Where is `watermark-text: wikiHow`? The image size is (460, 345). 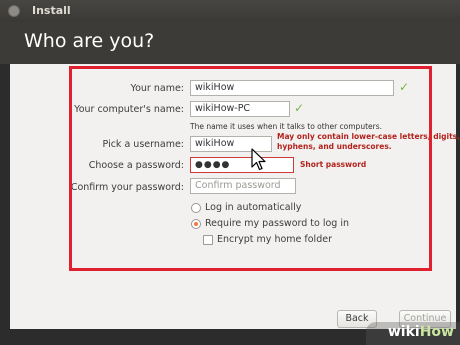
watermark-text: wikiHow is located at coordinates (421, 332).